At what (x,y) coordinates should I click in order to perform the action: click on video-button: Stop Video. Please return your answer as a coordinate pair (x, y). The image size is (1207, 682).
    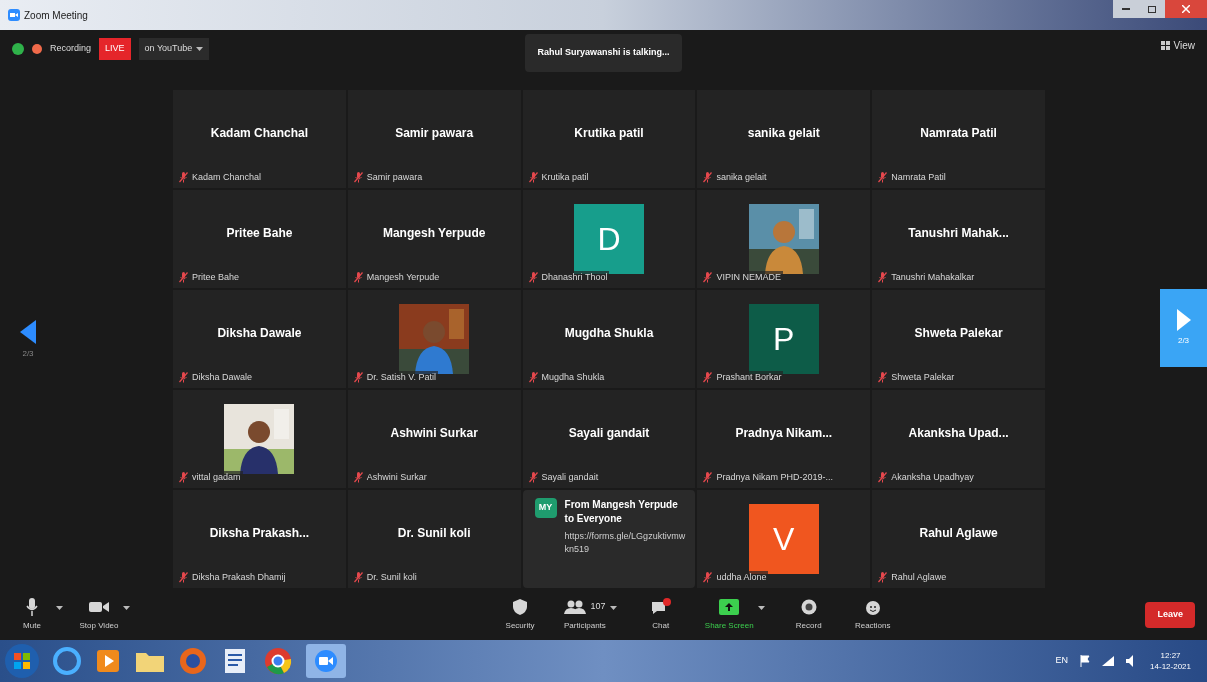
    Looking at the image, I should click on (99, 615).